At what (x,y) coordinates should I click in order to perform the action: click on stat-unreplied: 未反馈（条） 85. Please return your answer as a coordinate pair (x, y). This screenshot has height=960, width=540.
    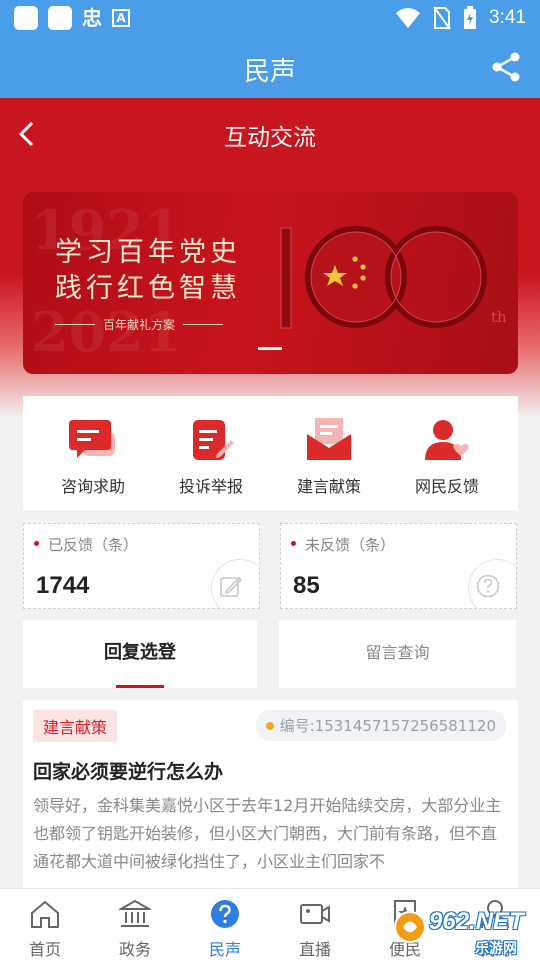
    Looking at the image, I should click on (398, 566).